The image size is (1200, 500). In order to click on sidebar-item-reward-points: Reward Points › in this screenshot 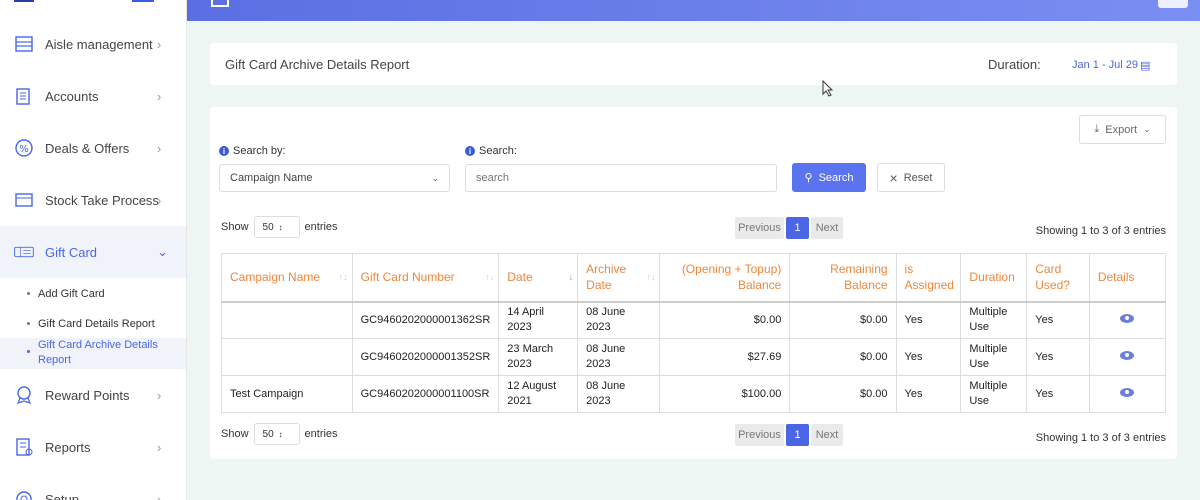, I will do `click(93, 395)`.